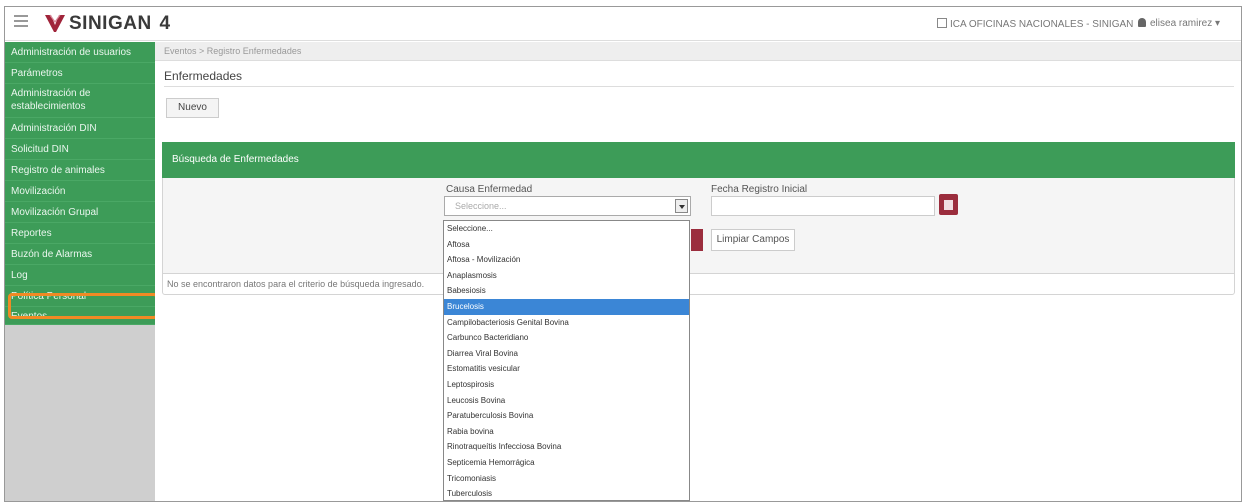 The image size is (1246, 504). Describe the element at coordinates (566, 306) in the screenshot. I see `dropdown-option: Brucelosis` at that location.